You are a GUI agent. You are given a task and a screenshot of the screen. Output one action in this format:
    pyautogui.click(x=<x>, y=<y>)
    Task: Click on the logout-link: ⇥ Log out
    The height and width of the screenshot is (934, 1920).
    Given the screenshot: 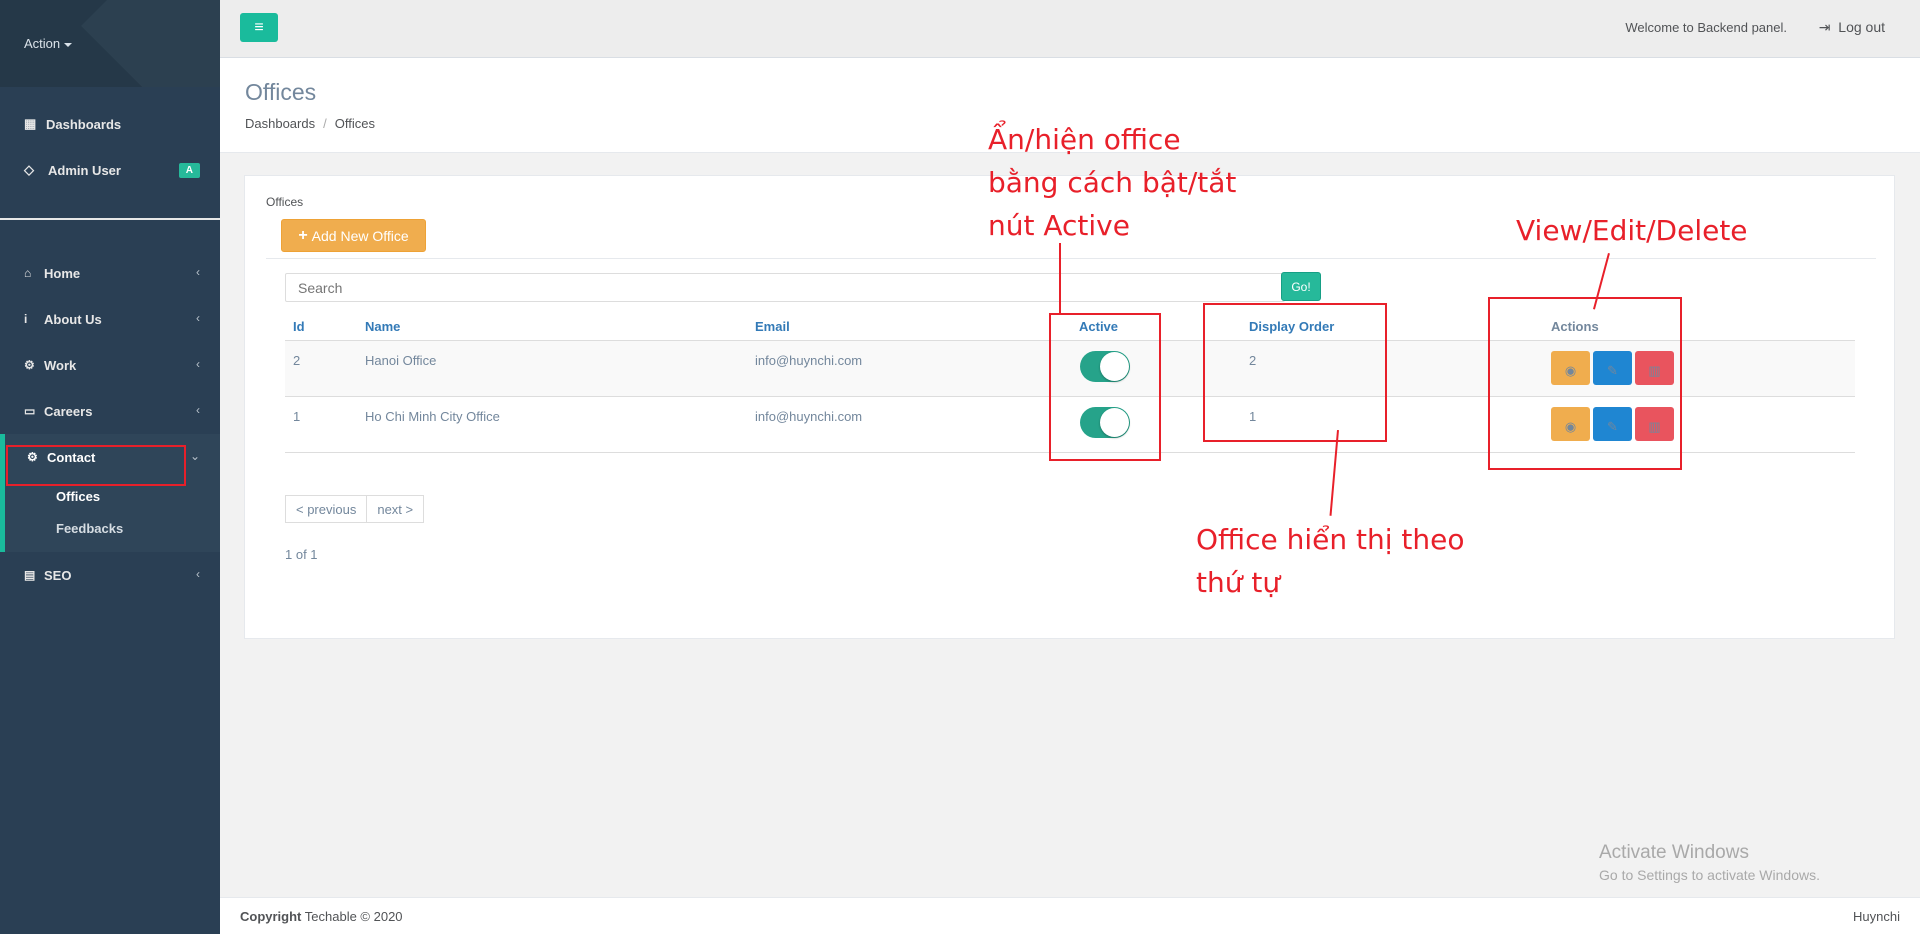 What is the action you would take?
    pyautogui.click(x=1852, y=27)
    